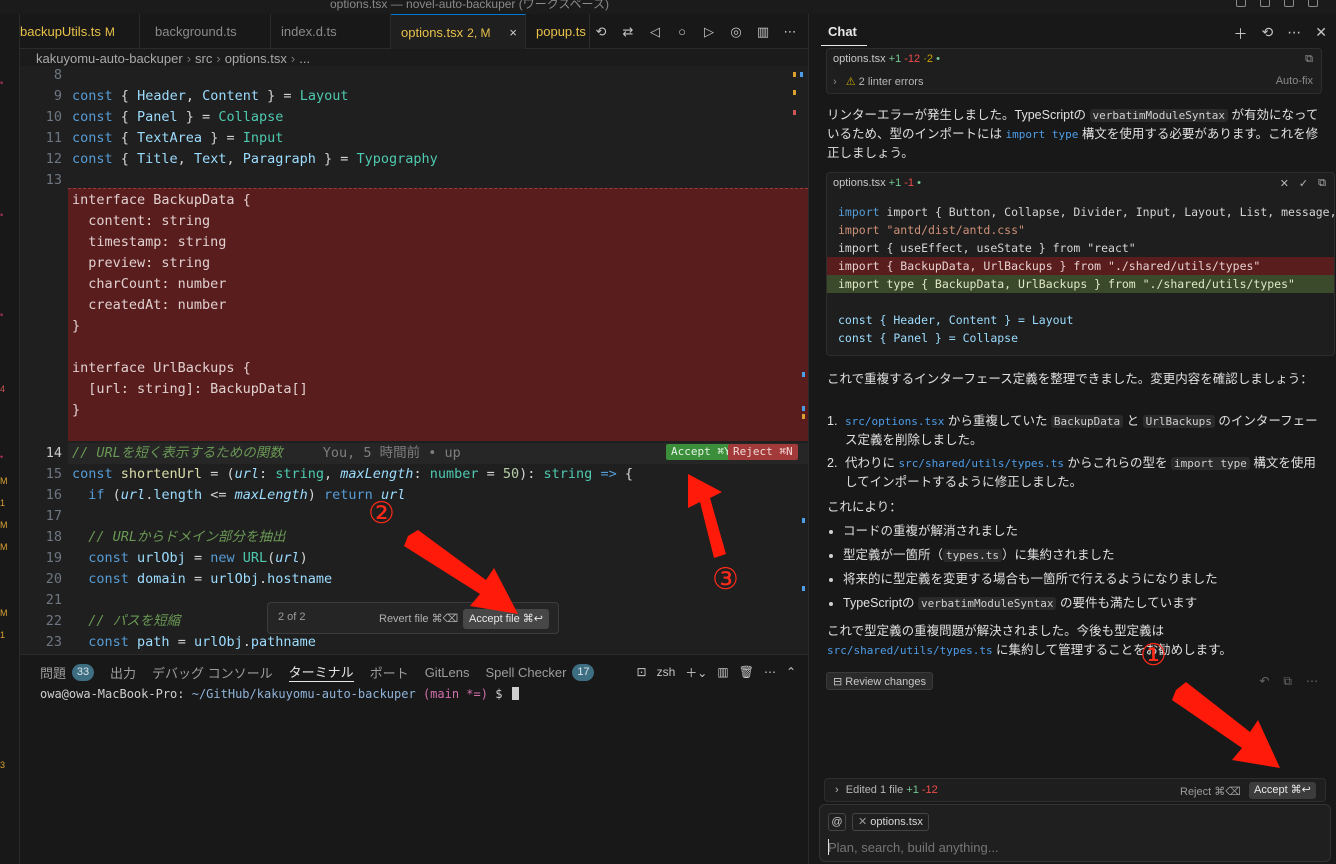 The image size is (1336, 864). I want to click on tab-spell-checker: Spell Checker 17, so click(540, 672).